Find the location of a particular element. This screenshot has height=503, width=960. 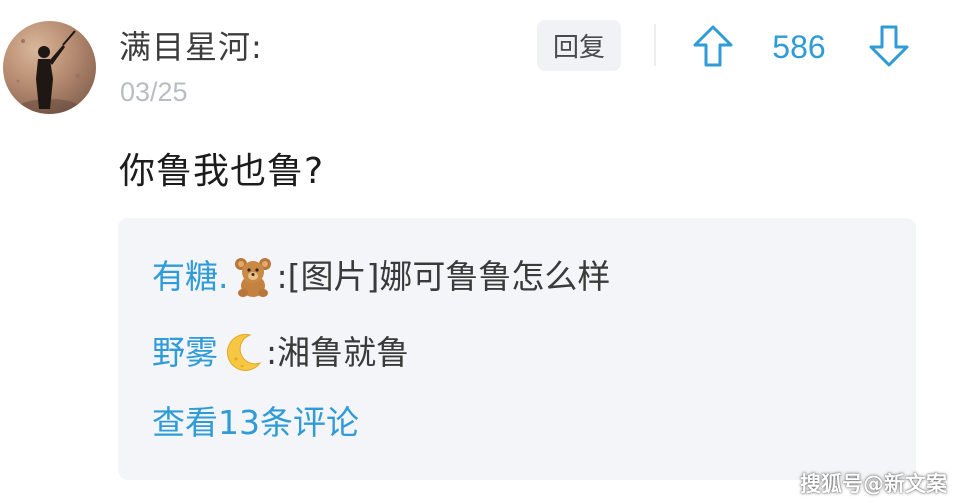

downvote-button is located at coordinates (889, 46).